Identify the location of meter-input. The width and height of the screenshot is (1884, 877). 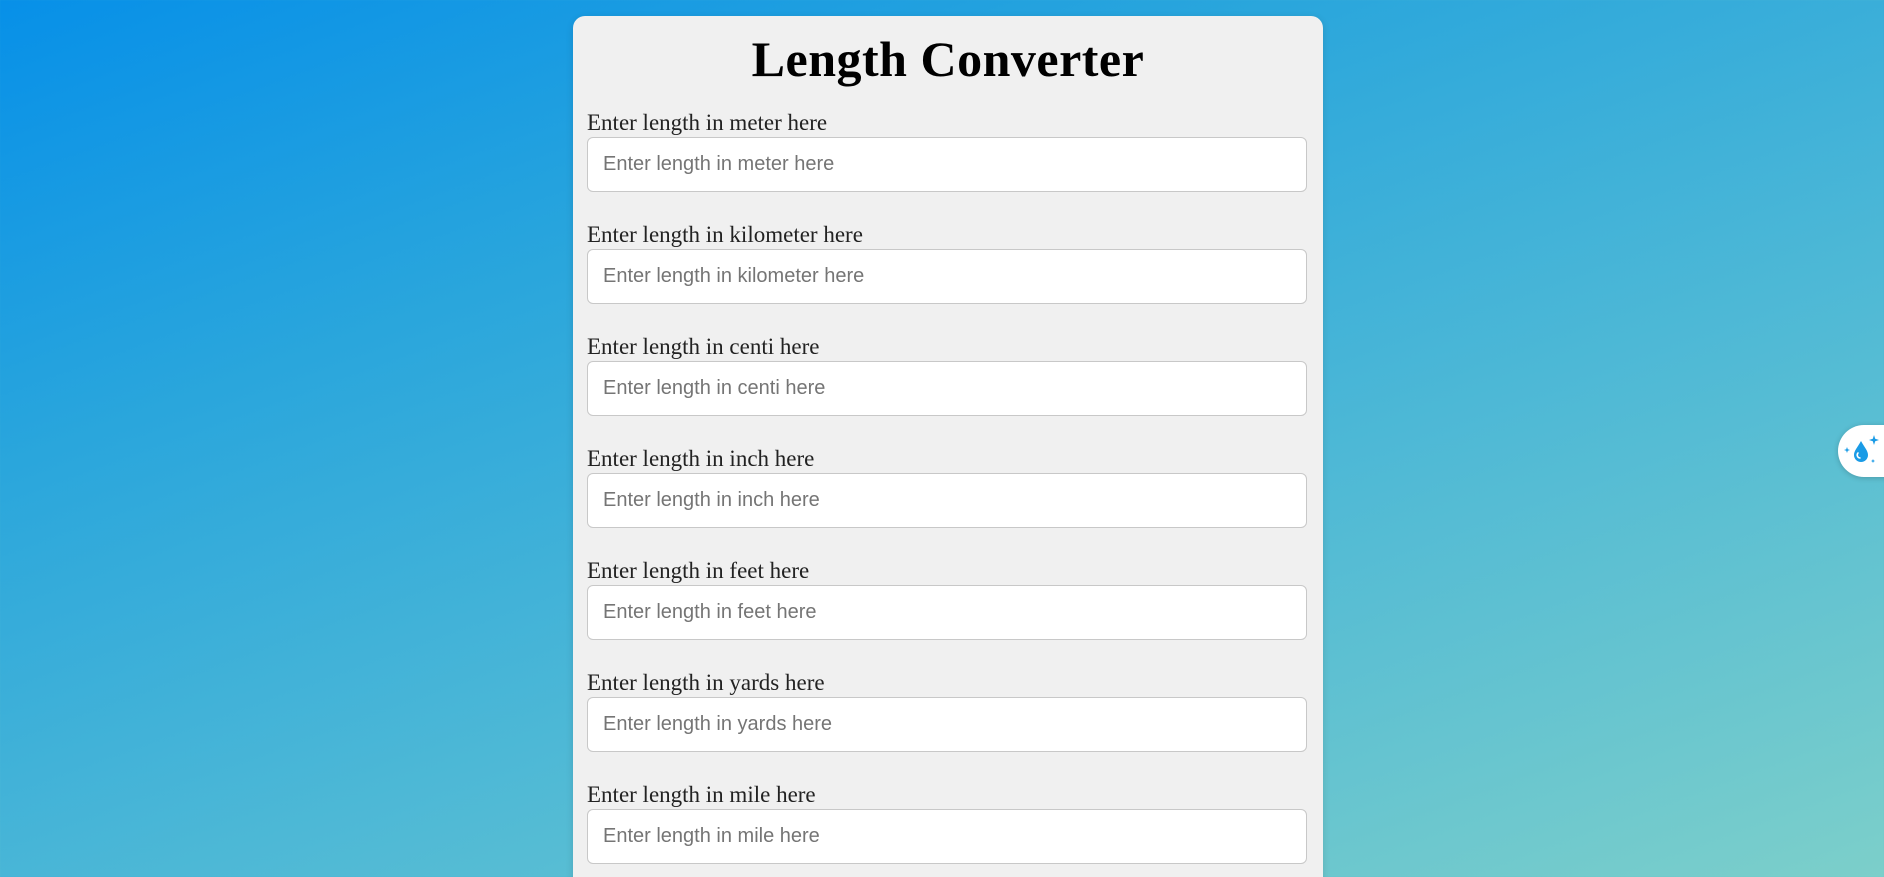
(947, 164).